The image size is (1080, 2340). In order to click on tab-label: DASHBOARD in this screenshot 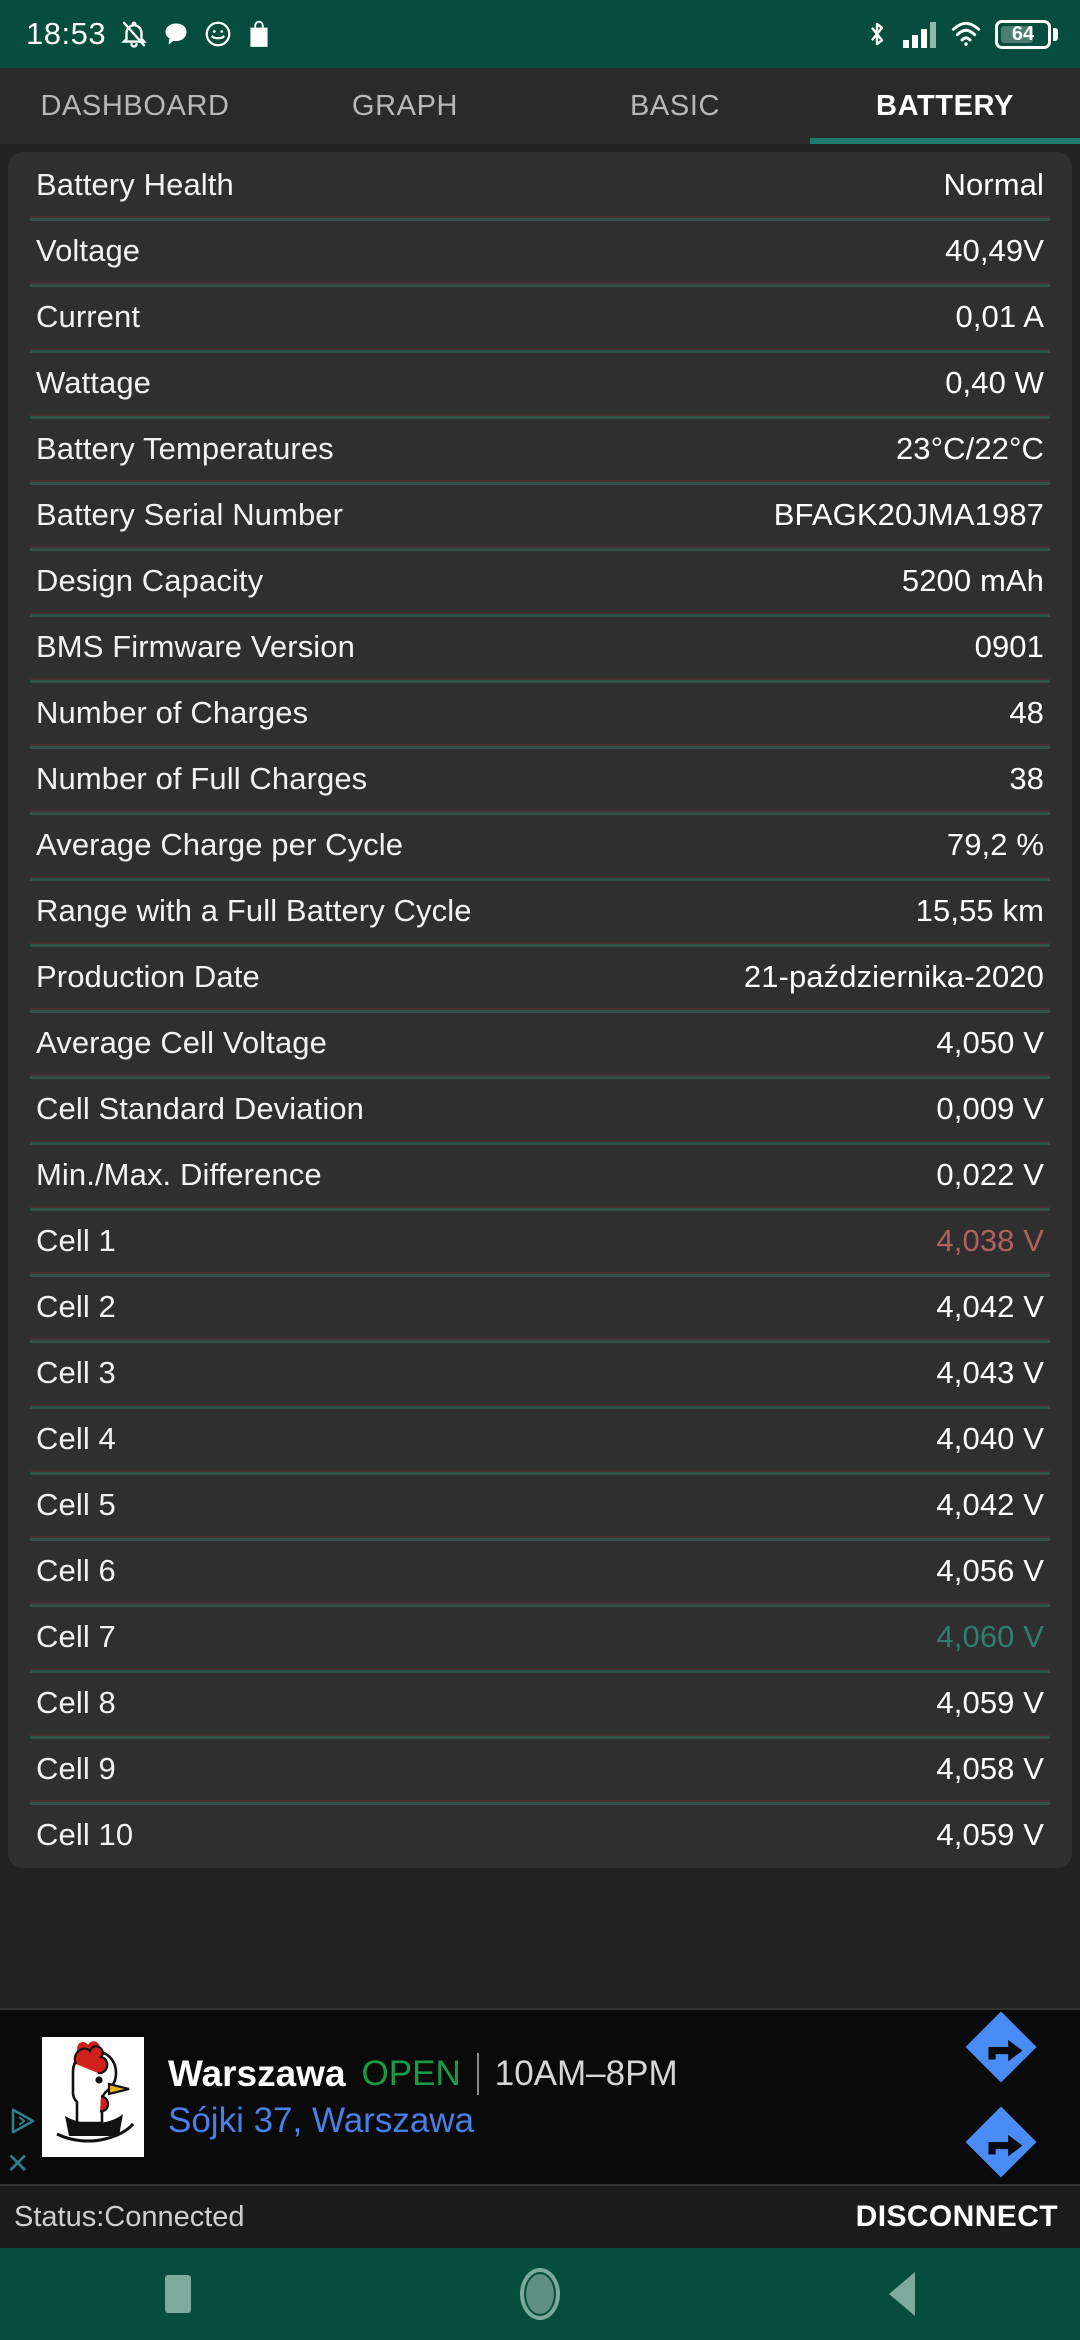, I will do `click(135, 105)`.